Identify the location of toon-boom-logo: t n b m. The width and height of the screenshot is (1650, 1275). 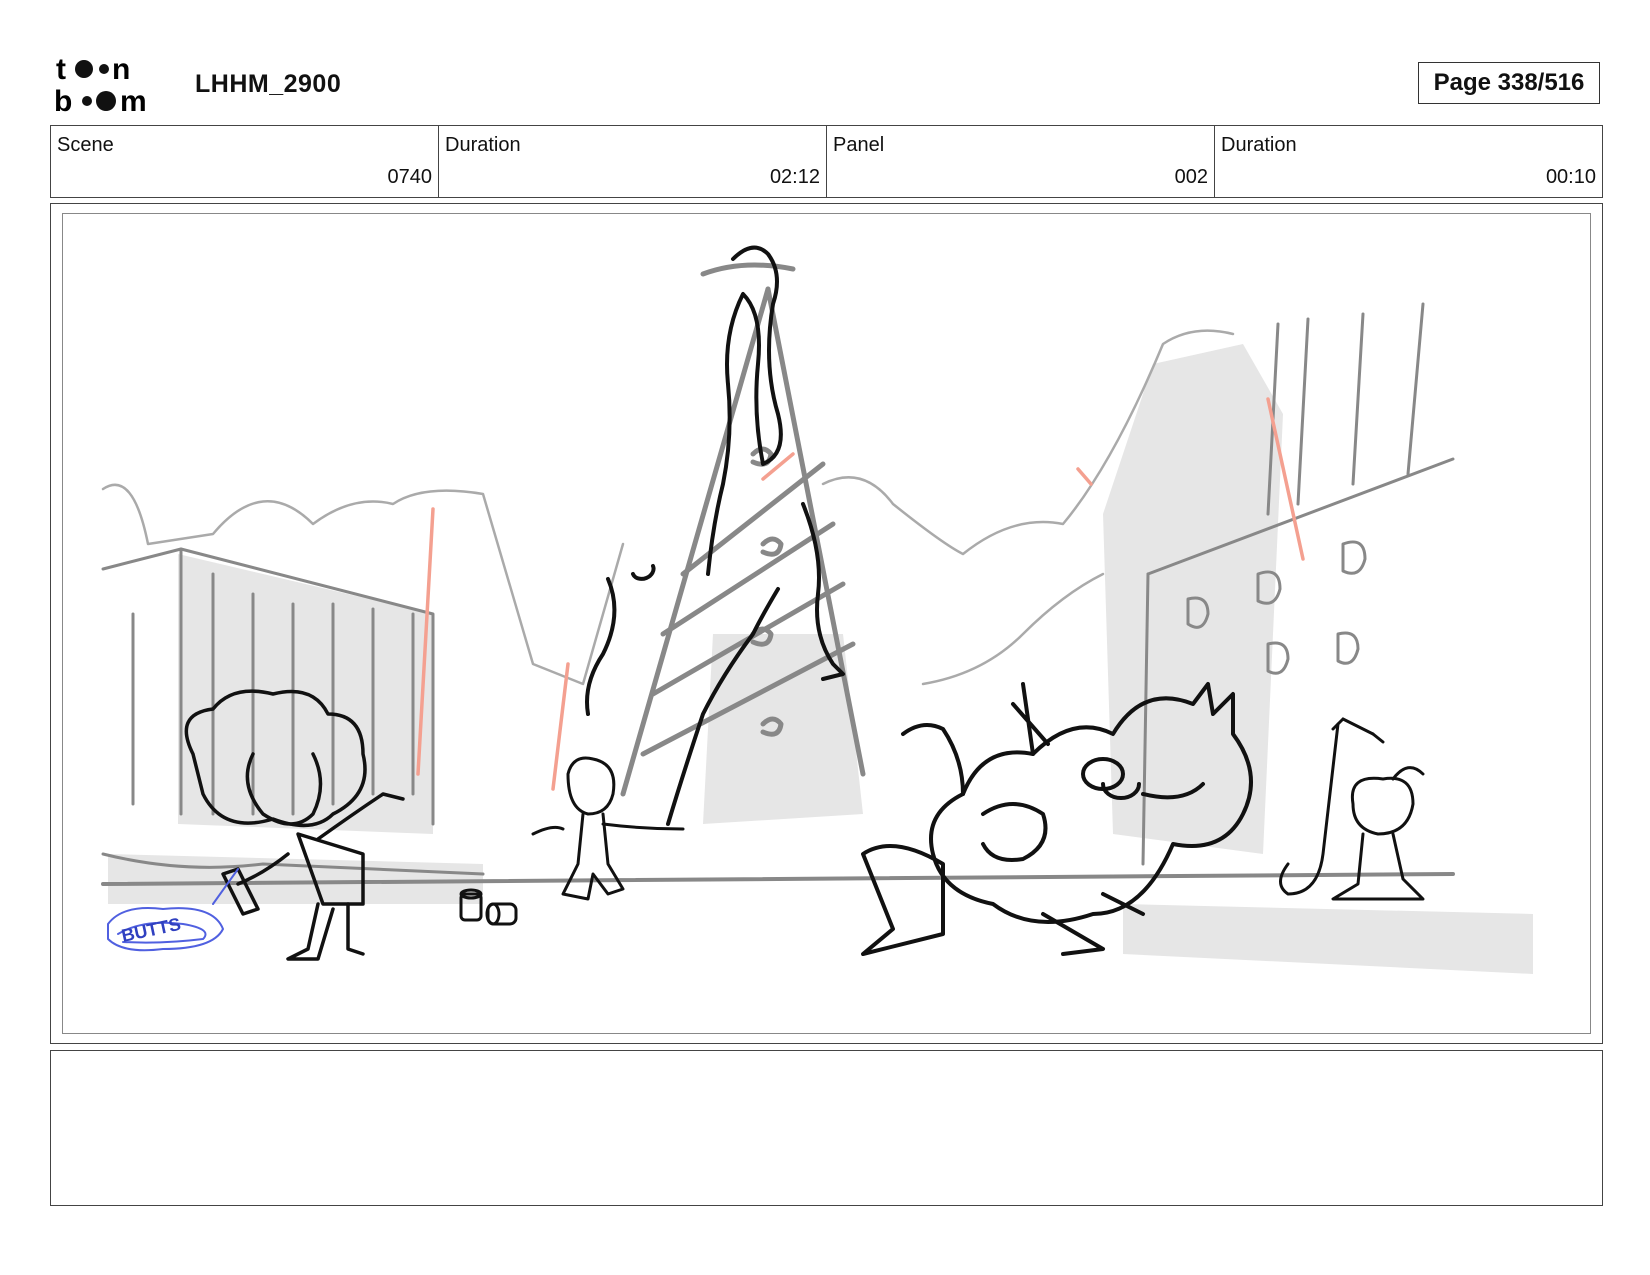
(100, 83).